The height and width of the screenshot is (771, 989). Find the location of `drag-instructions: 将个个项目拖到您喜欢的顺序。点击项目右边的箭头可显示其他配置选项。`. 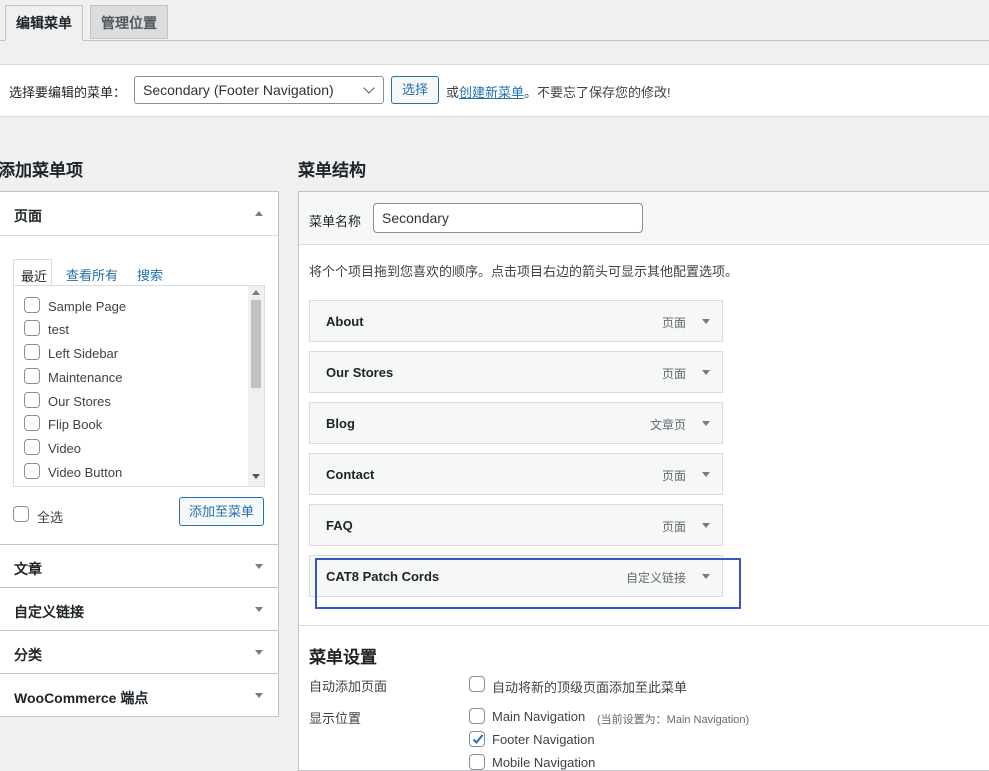

drag-instructions: 将个个项目拖到您喜欢的顺序。点击项目右边的箭头可显示其他配置选项。 is located at coordinates (524, 271).